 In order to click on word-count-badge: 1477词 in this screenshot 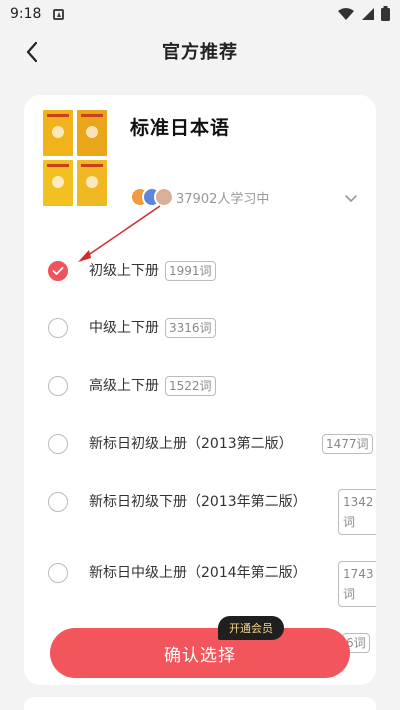, I will do `click(347, 444)`.